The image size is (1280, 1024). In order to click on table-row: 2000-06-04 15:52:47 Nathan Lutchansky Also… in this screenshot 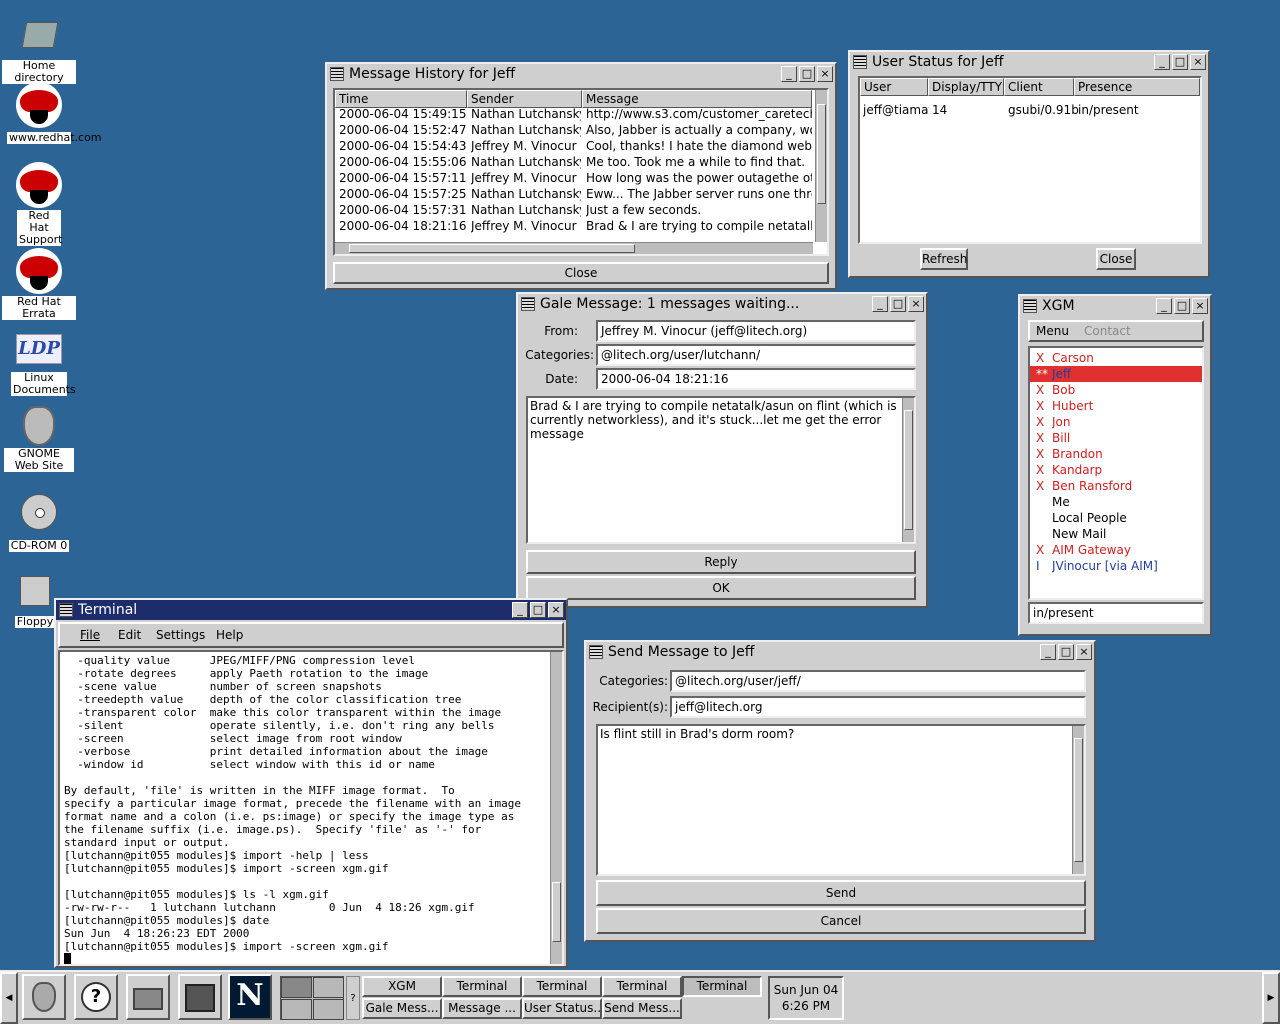, I will do `click(574, 130)`.